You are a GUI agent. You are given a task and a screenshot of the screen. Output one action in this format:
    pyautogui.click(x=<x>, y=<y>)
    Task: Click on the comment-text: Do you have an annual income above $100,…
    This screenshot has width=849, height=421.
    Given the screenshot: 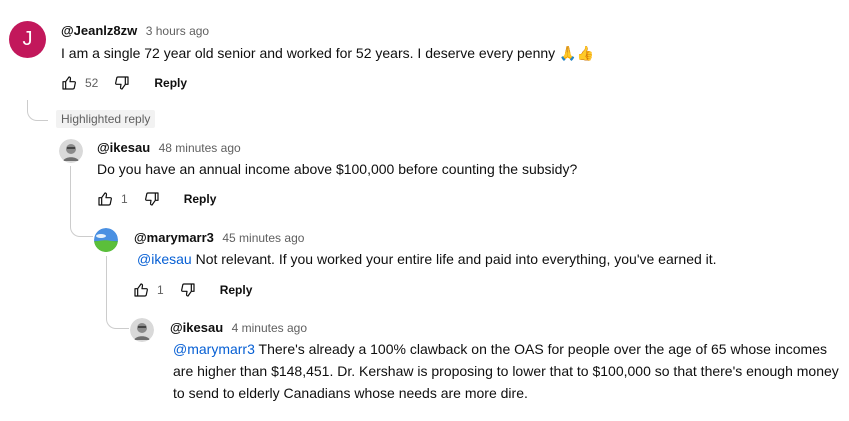 What is the action you would take?
    pyautogui.click(x=337, y=169)
    